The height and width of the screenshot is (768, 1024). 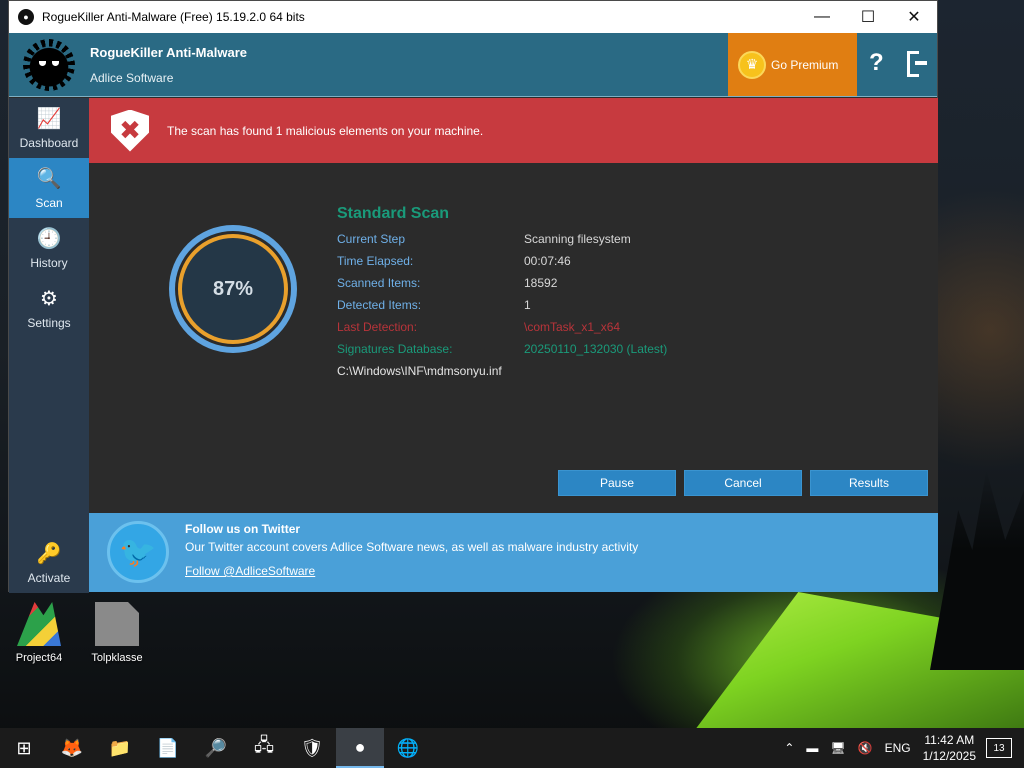 What do you see at coordinates (434, 305) in the screenshot?
I see `info-row-detected-items: Detected Items: 1` at bounding box center [434, 305].